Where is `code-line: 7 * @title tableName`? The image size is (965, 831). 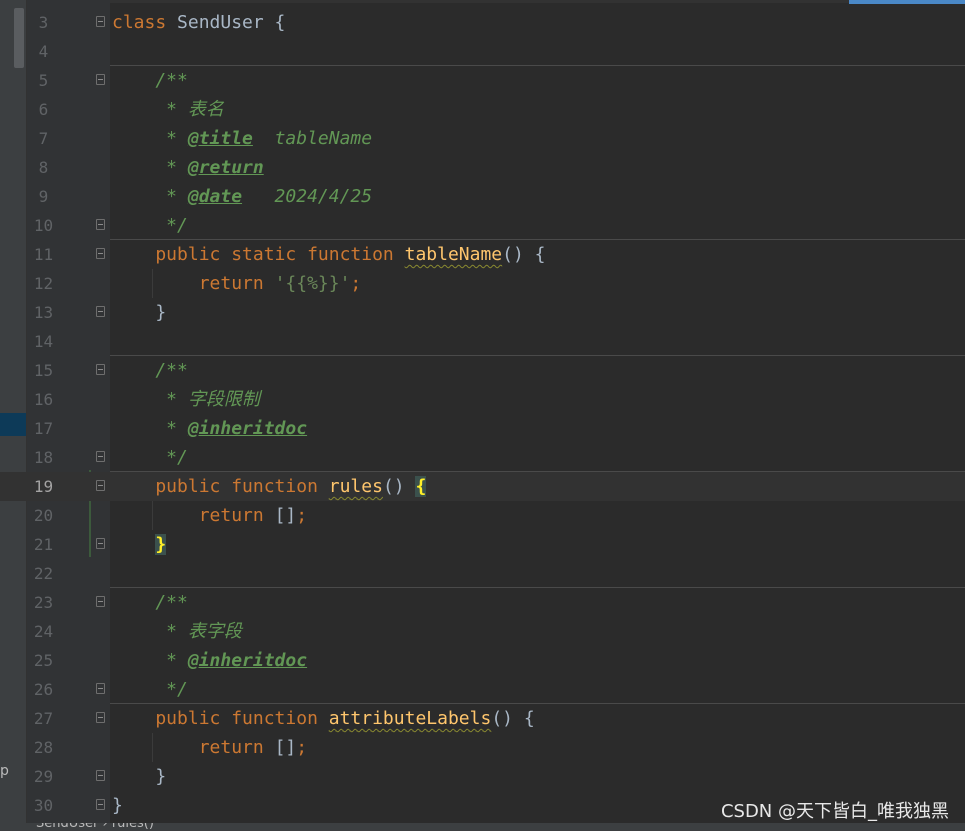
code-line: 7 * @title tableName is located at coordinates (482, 138).